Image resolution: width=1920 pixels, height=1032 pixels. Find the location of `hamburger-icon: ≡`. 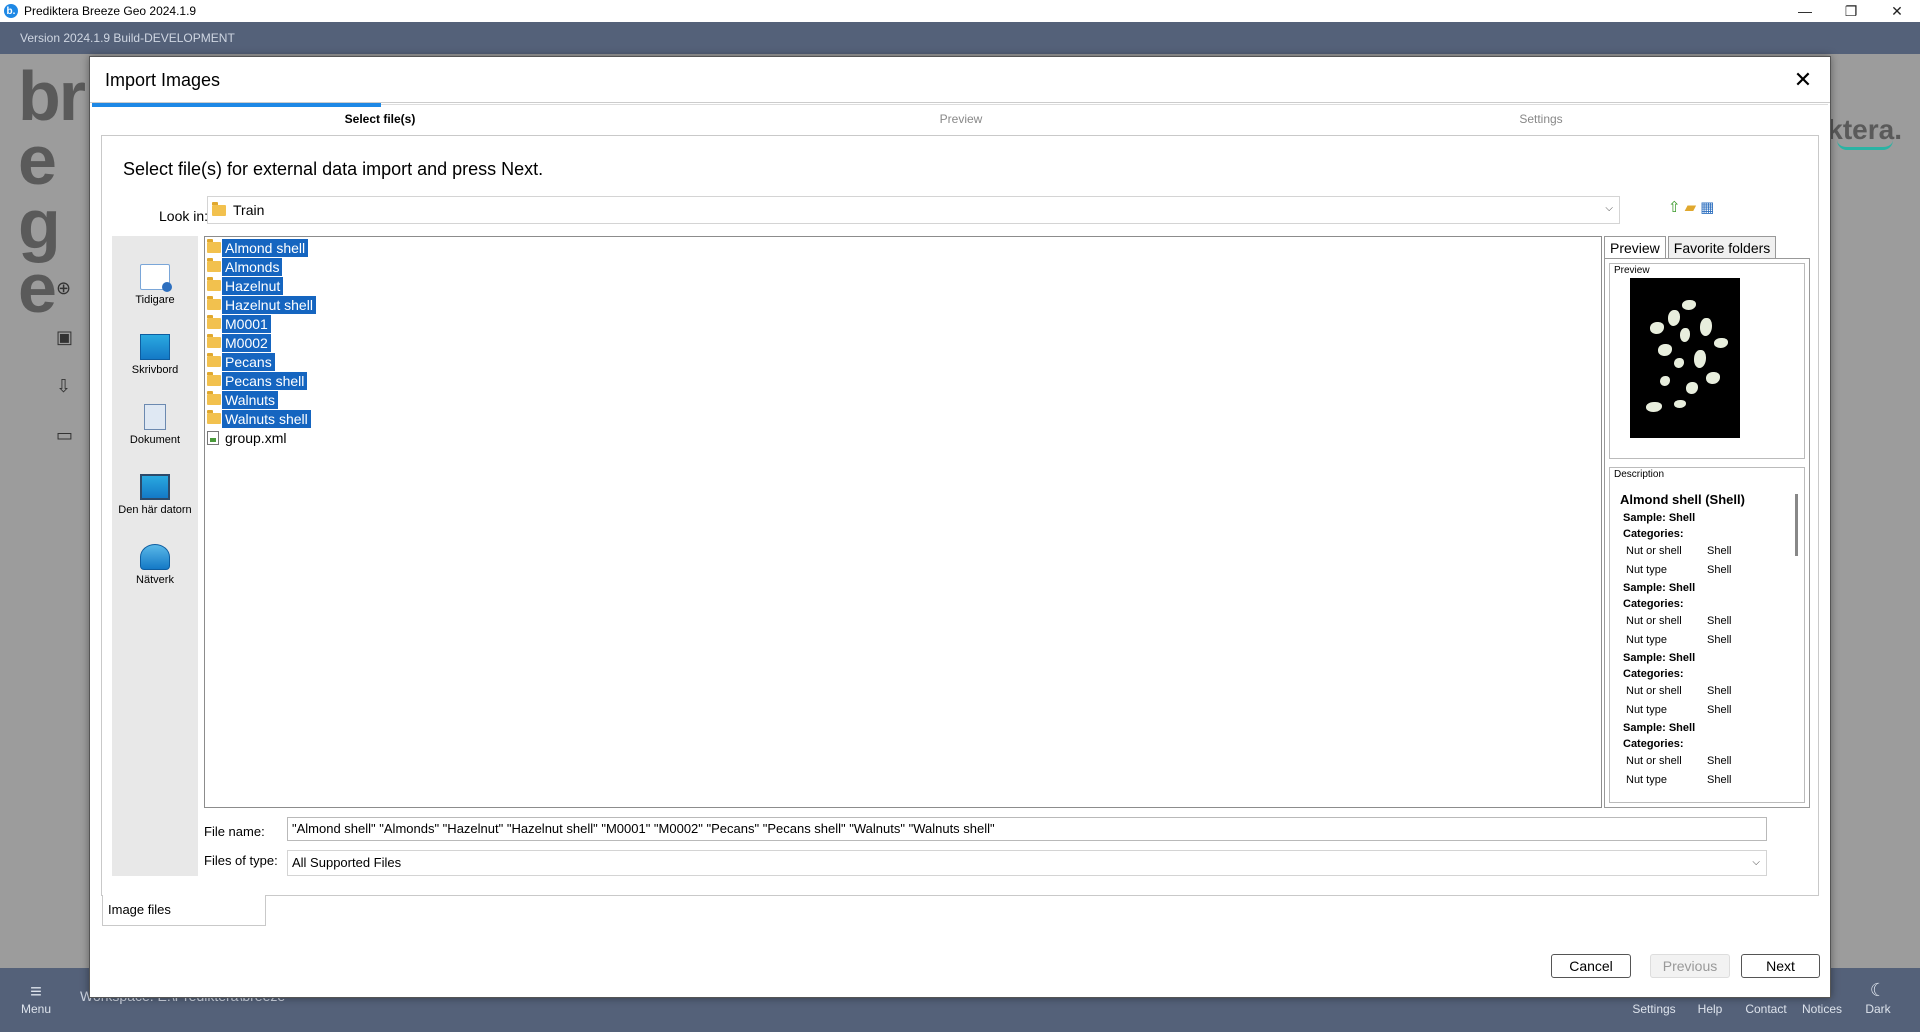

hamburger-icon: ≡ is located at coordinates (36, 992).